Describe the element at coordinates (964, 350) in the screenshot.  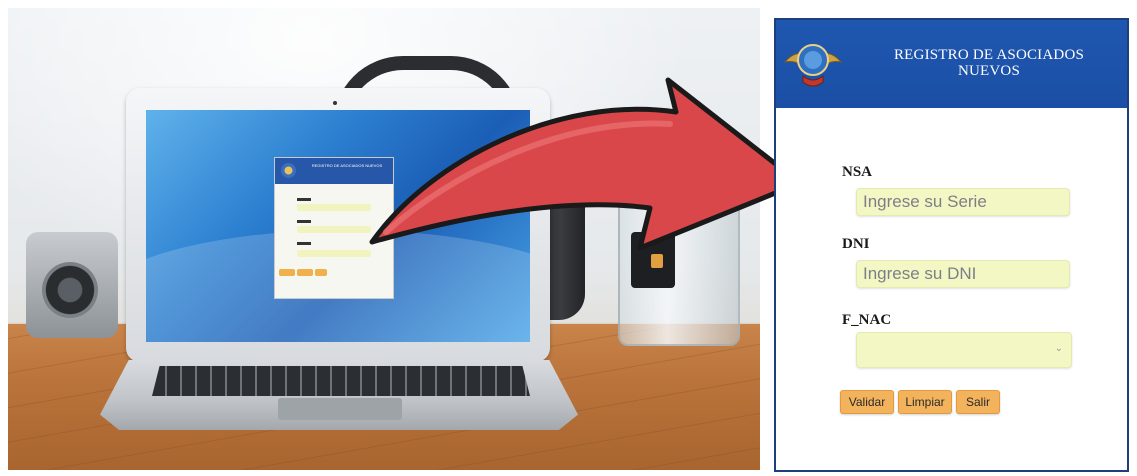
I see `f-nac-select: ⌄` at that location.